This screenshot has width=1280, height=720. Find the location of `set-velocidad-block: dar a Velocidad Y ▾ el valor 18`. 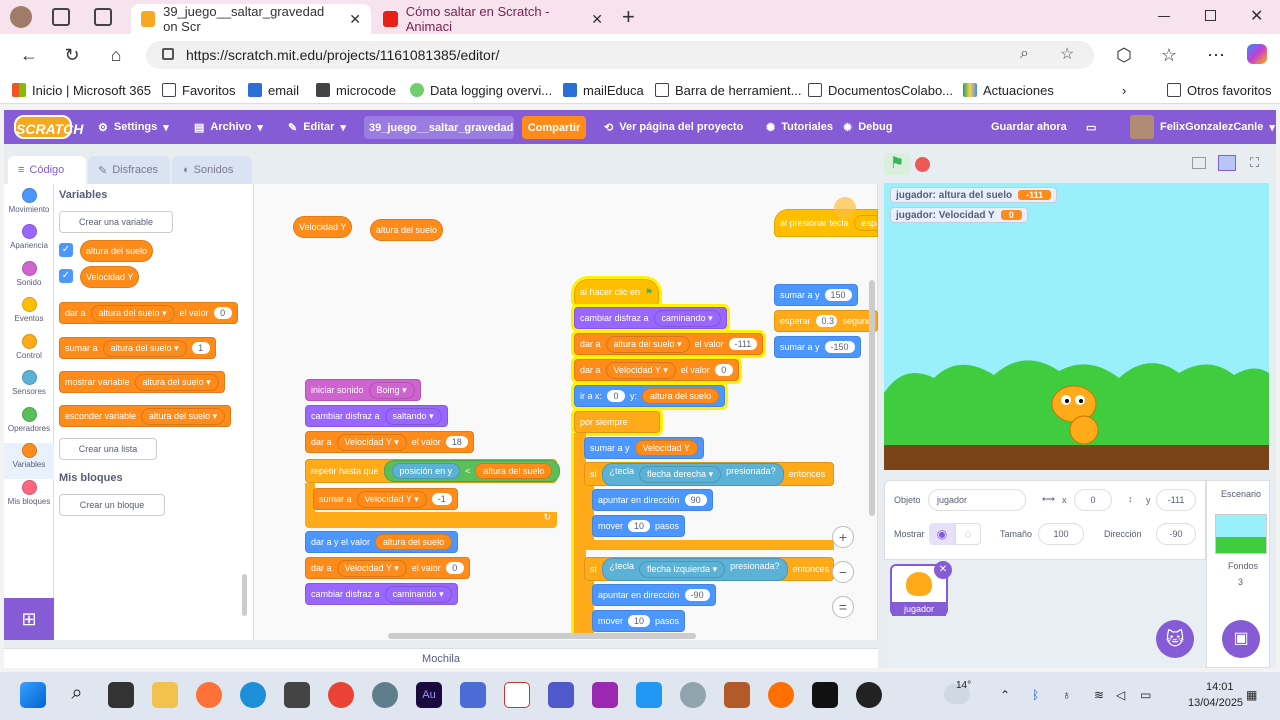

set-velocidad-block: dar a Velocidad Y ▾ el valor 18 is located at coordinates (389, 442).